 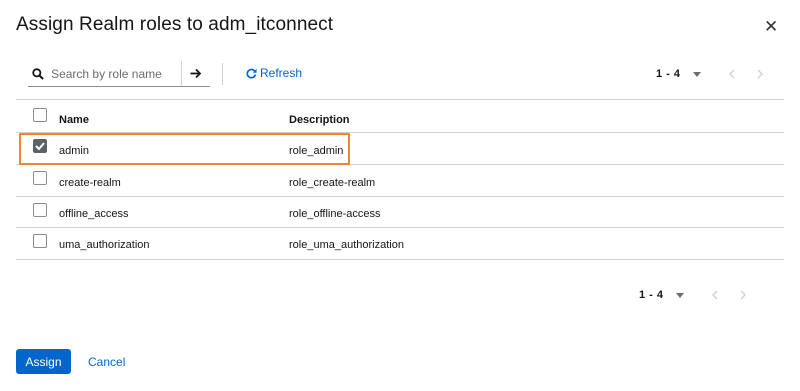 What do you see at coordinates (184, 149) in the screenshot?
I see `selected-row-highlight` at bounding box center [184, 149].